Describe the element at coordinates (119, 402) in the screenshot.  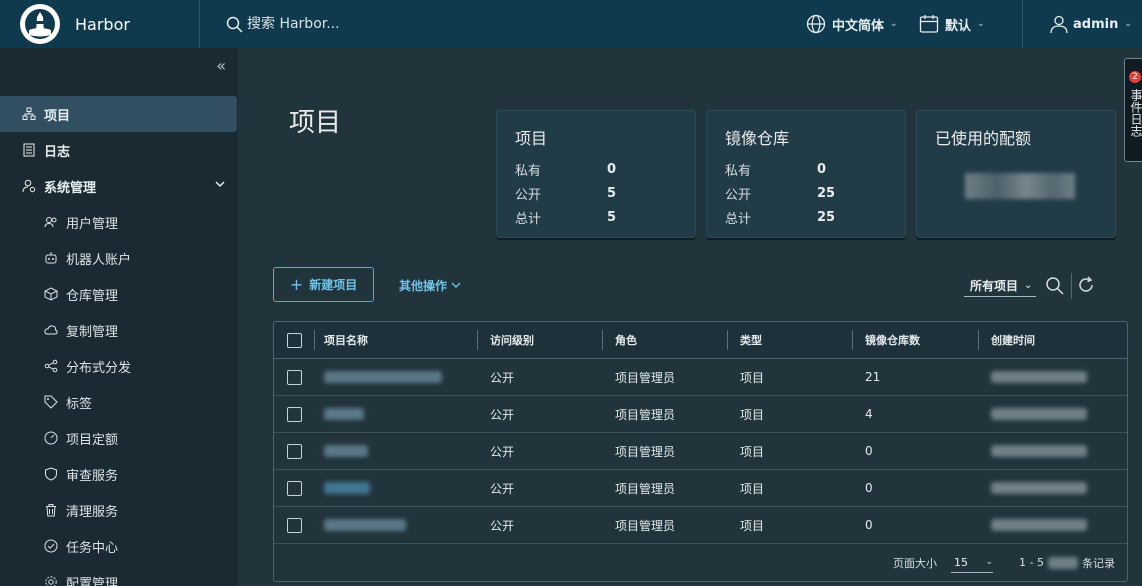
I see `sidebar-item-labels: 标签` at that location.